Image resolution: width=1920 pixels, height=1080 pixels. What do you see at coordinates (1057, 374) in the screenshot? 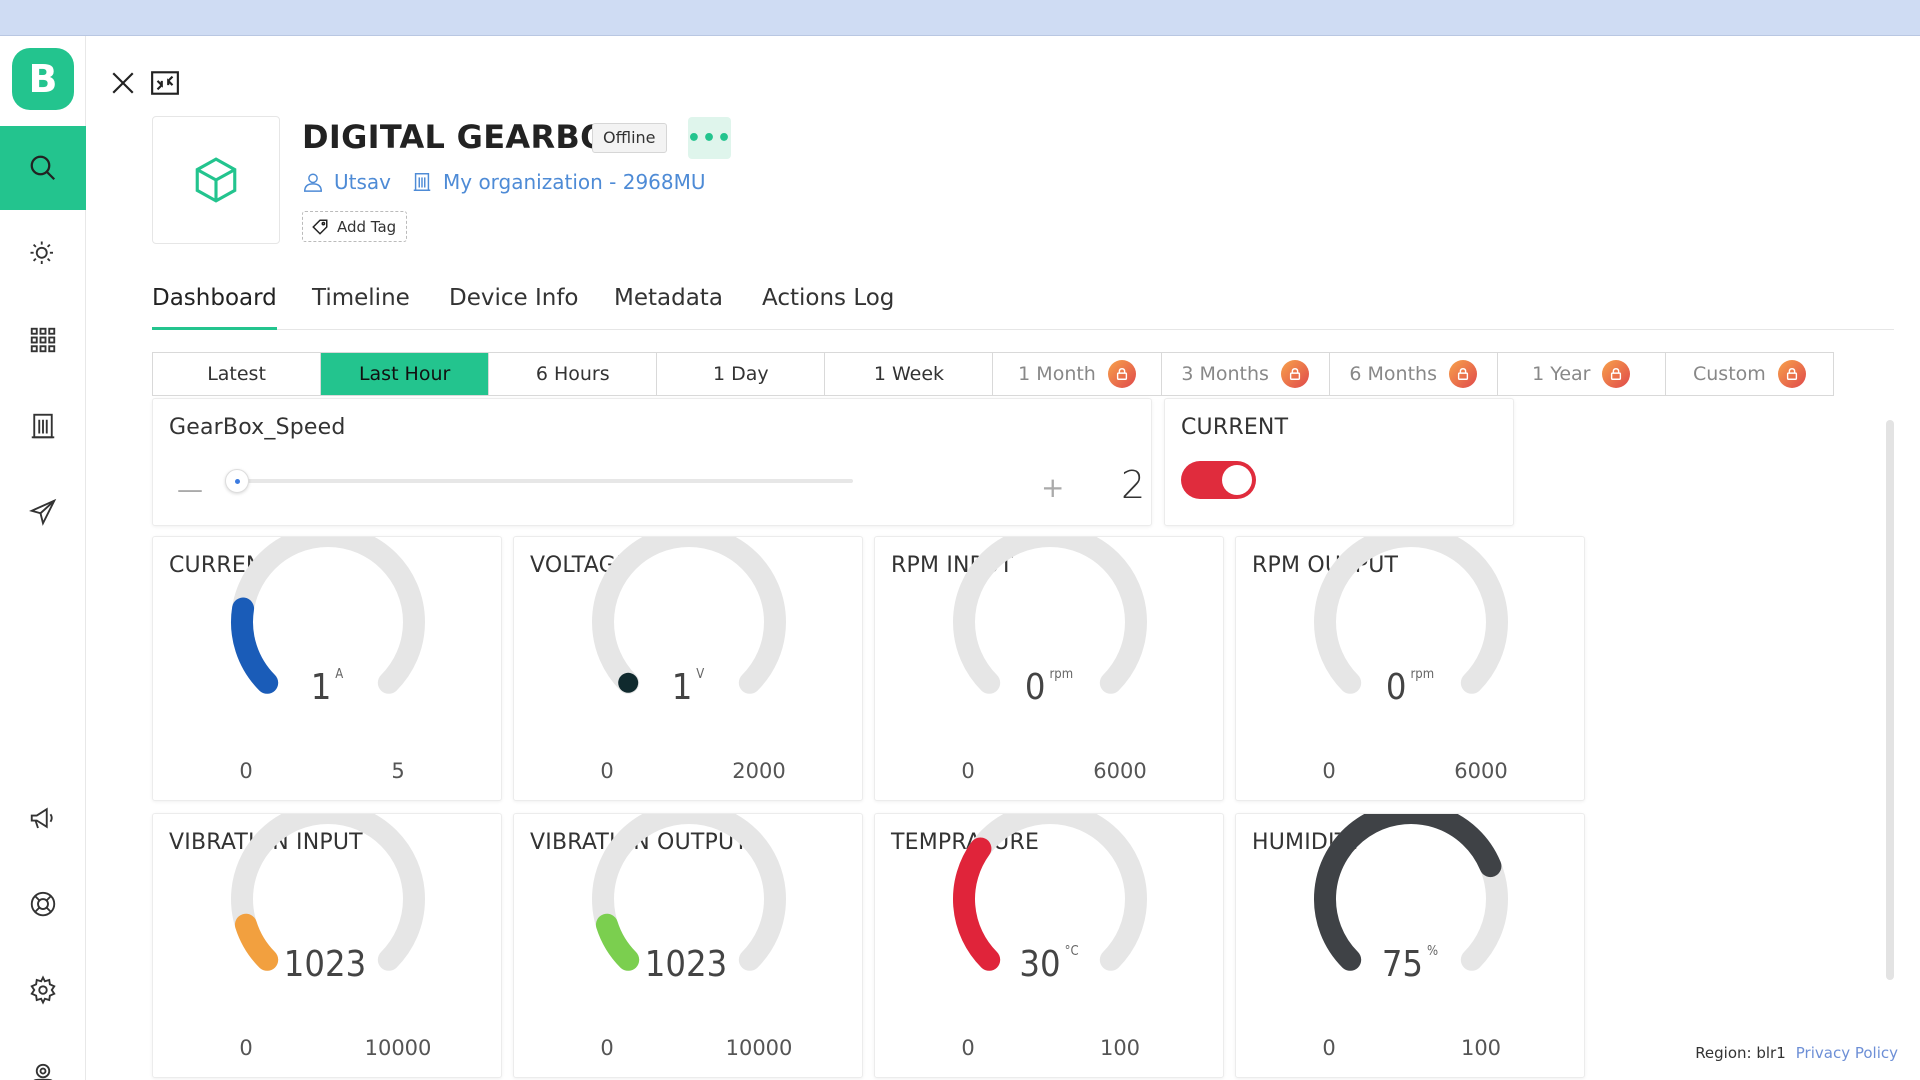
I see `range-label: 1 Month` at bounding box center [1057, 374].